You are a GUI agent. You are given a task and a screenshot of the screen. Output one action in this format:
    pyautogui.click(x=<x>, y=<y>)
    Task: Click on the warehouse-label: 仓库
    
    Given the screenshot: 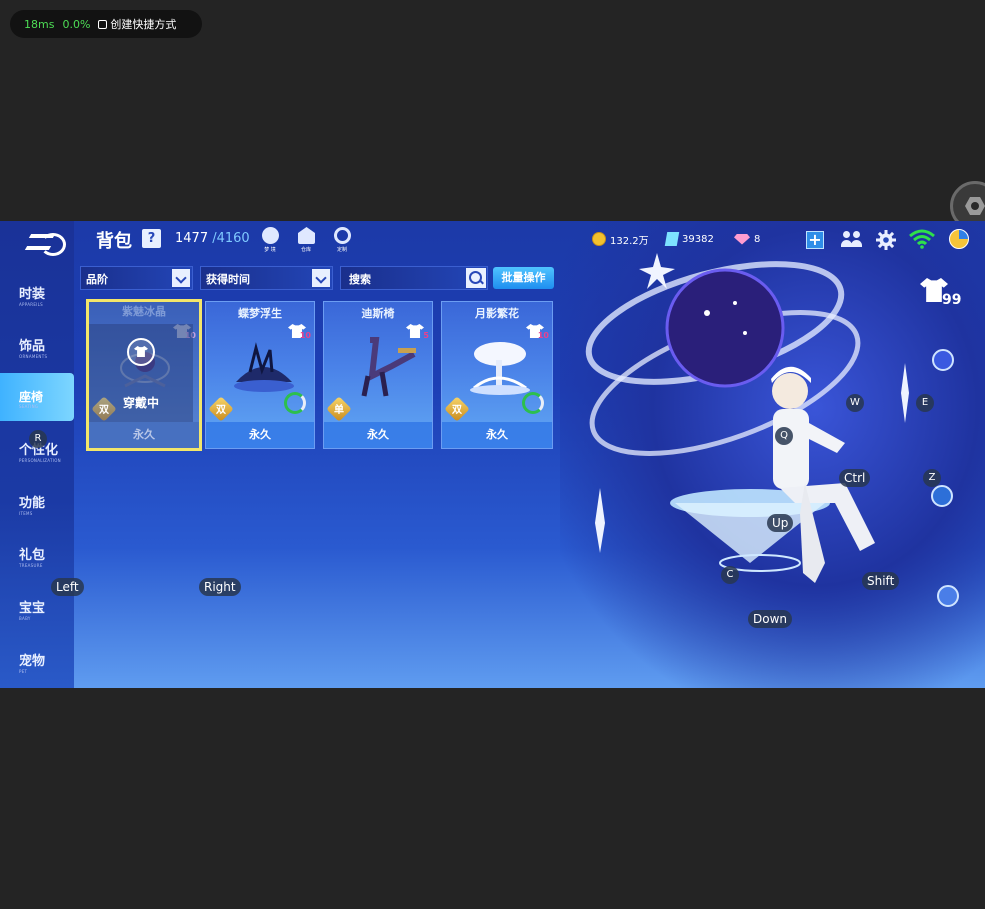 What is the action you would take?
    pyautogui.click(x=305, y=250)
    